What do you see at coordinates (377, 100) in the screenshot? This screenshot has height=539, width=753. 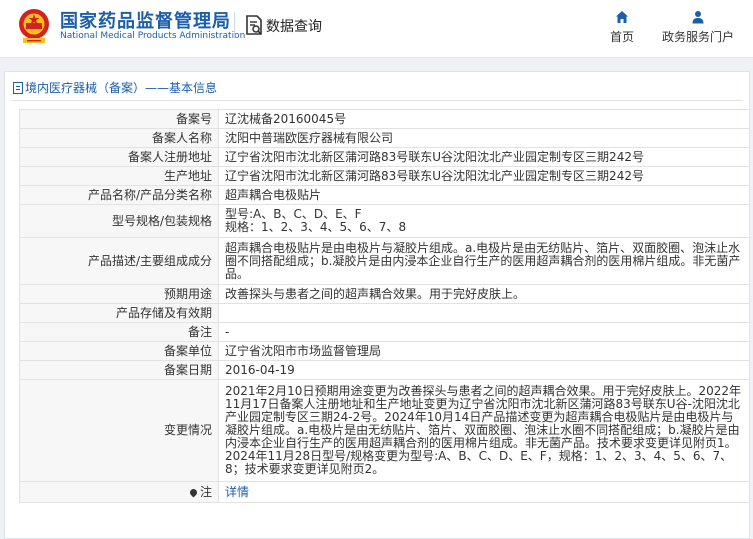 I see `breadcrumb-divider` at bounding box center [377, 100].